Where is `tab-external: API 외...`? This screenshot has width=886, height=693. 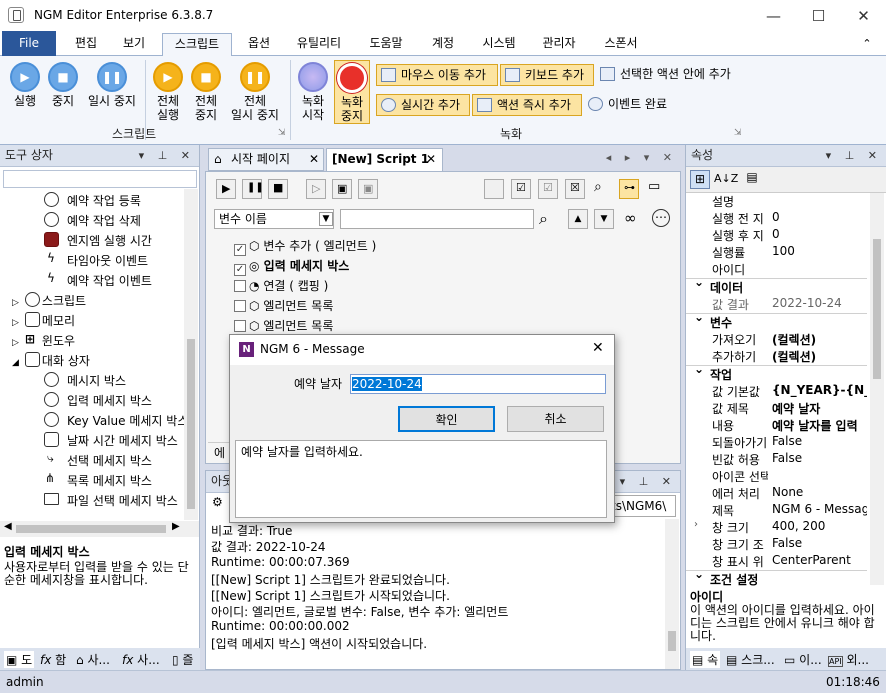 tab-external: API 외... is located at coordinates (848, 659).